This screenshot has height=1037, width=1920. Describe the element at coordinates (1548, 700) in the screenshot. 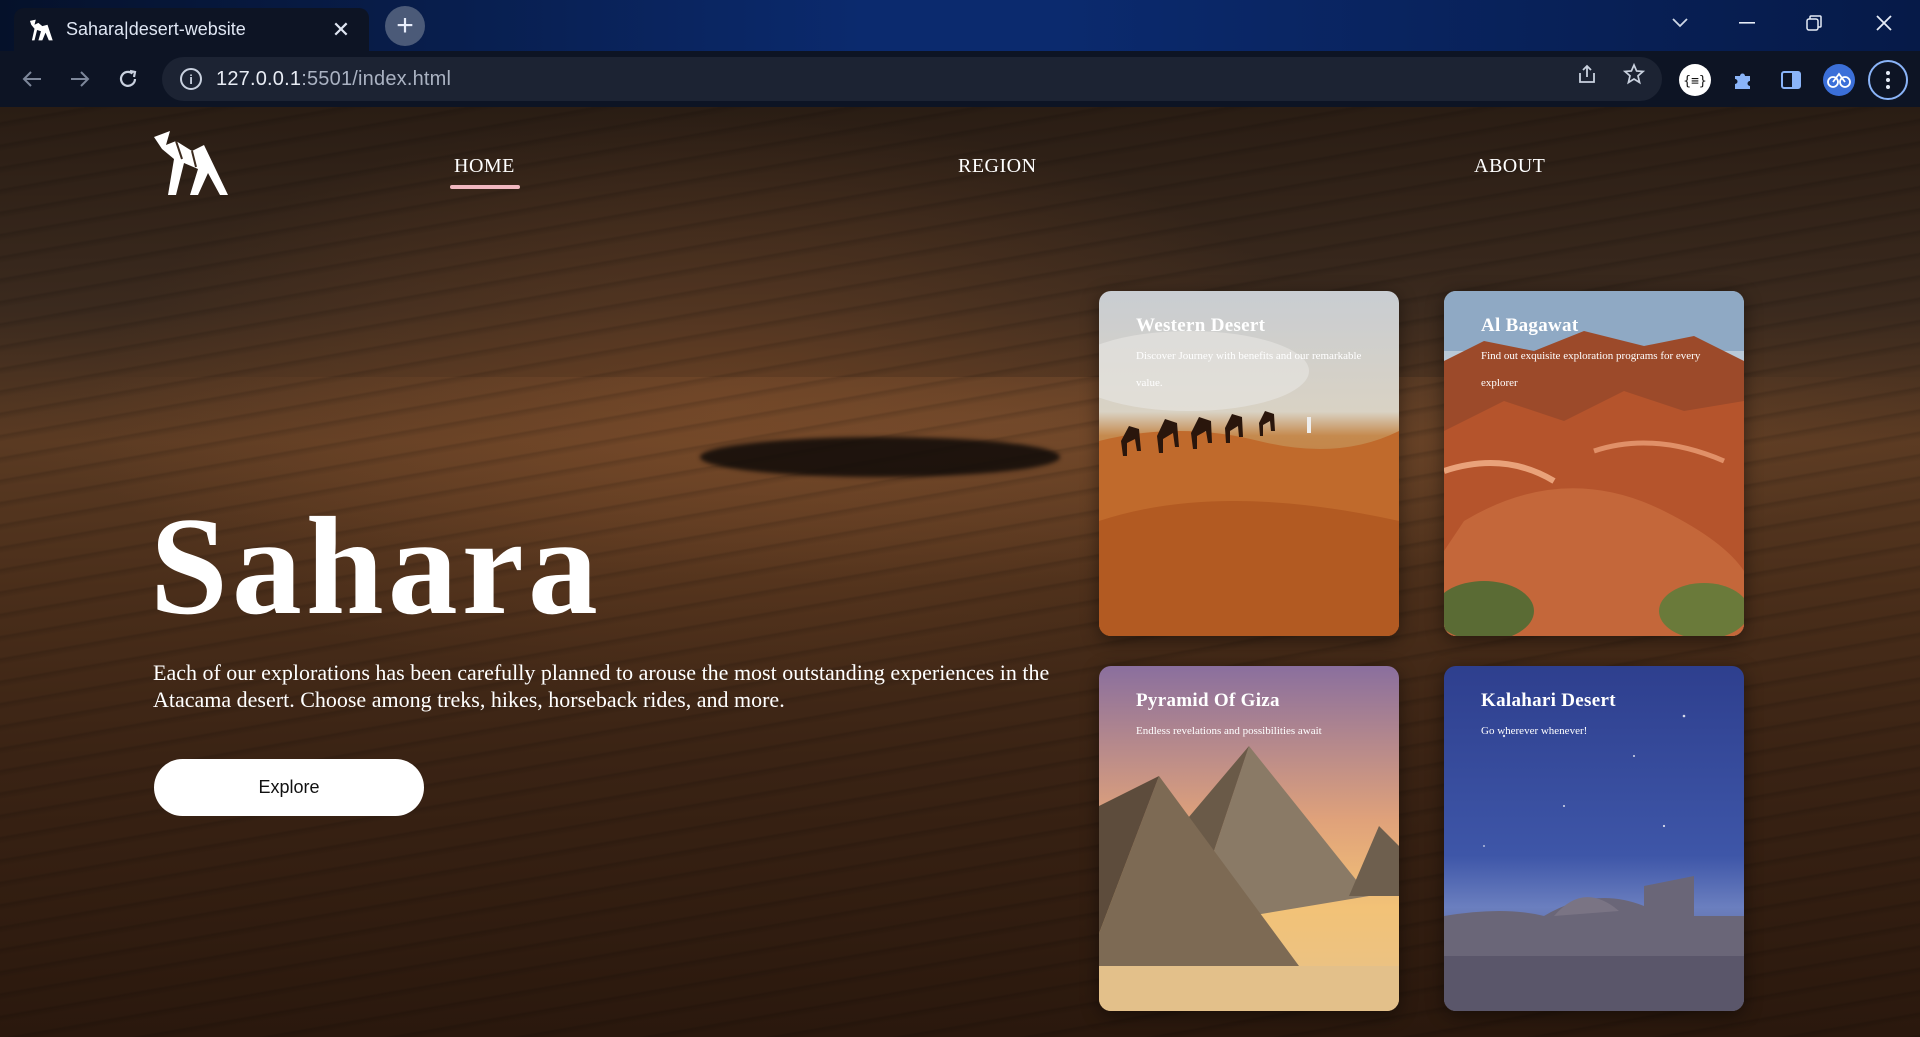

I see `card-title: Kalahari Desert` at that location.